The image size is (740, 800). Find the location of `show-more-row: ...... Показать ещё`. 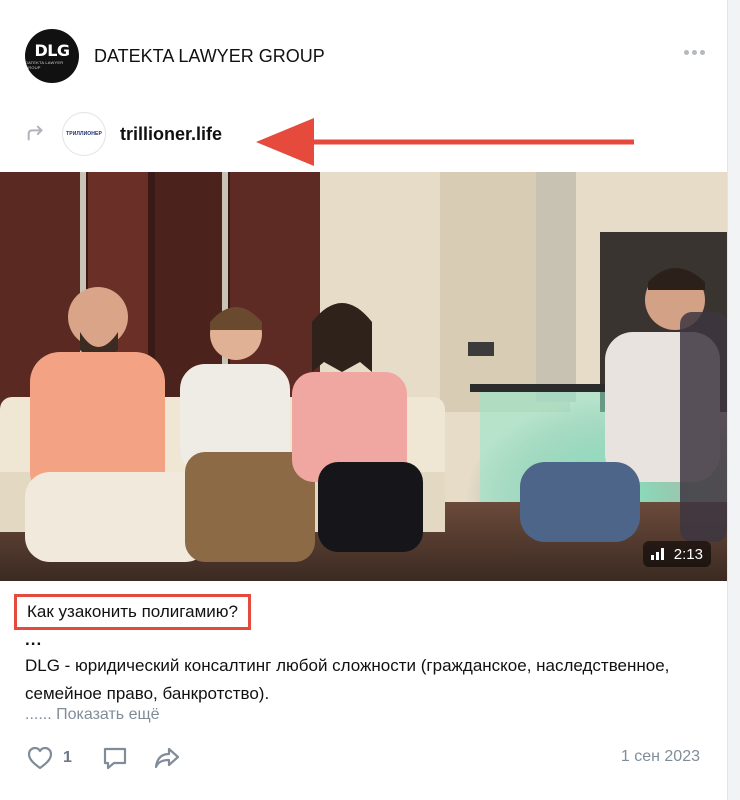

show-more-row: ...... Показать ещё is located at coordinates (92, 715).